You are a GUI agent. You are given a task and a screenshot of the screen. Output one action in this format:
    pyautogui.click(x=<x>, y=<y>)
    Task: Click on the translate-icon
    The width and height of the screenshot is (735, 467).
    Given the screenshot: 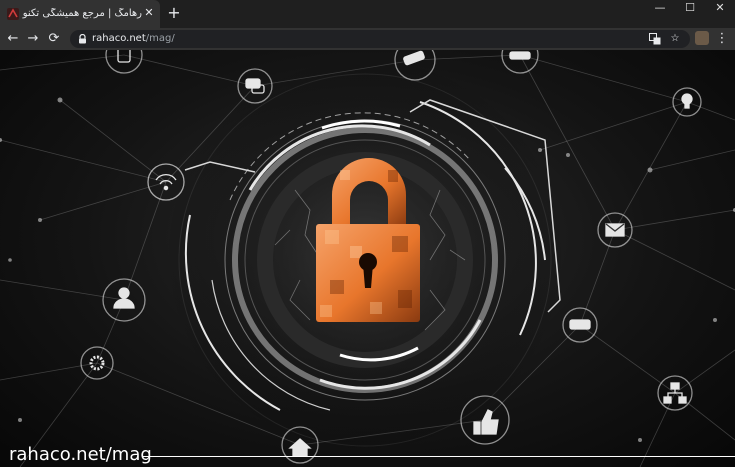 What is the action you would take?
    pyautogui.click(x=655, y=39)
    